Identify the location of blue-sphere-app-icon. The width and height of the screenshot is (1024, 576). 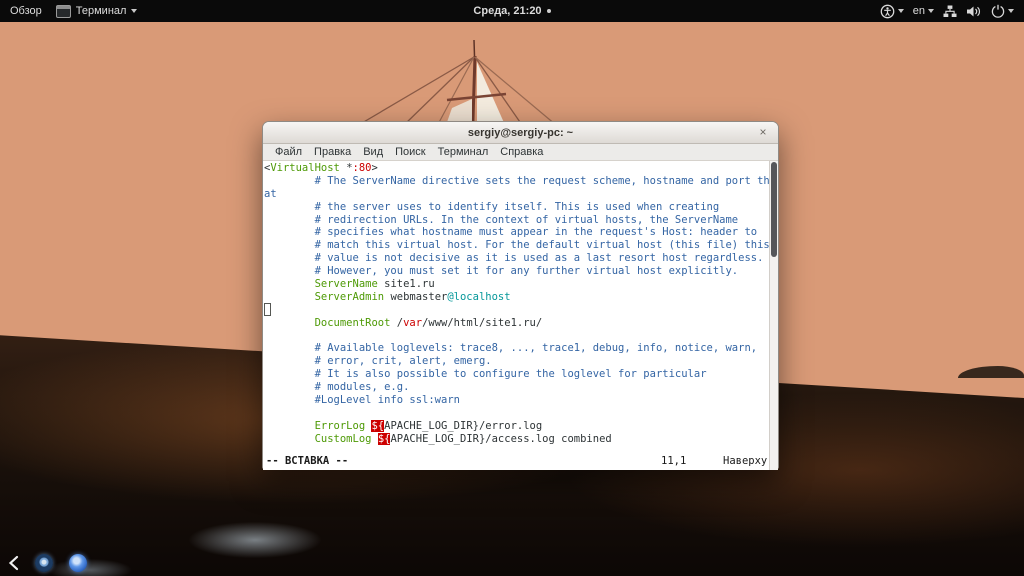
(78, 563).